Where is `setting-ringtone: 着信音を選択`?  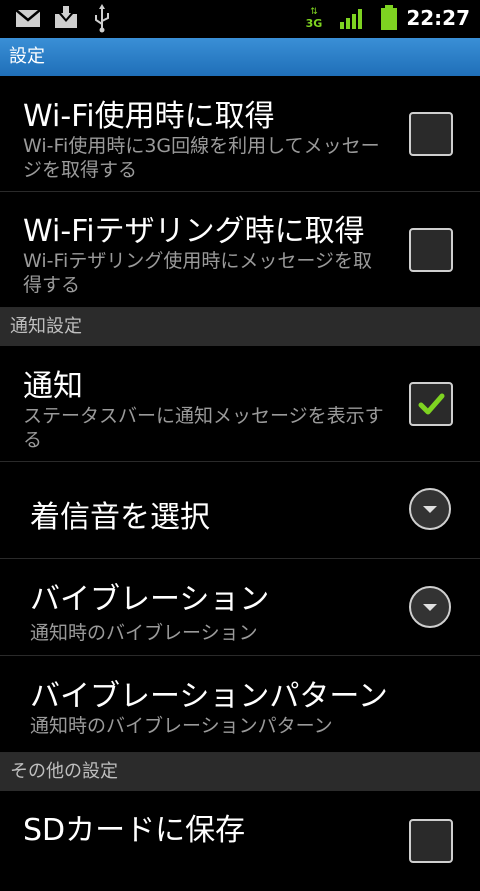
setting-ringtone: 着信音を選択 is located at coordinates (240, 510).